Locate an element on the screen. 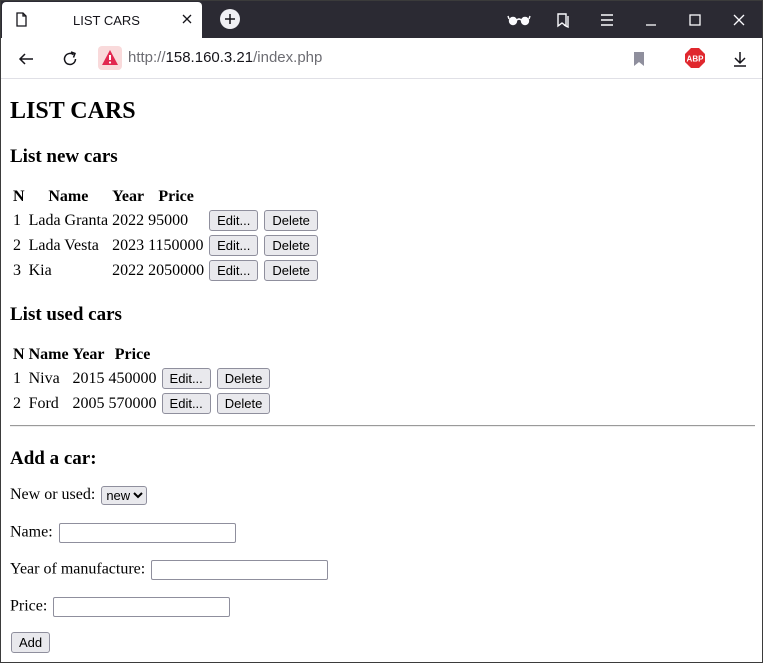  car-year: 2023 is located at coordinates (128, 245).